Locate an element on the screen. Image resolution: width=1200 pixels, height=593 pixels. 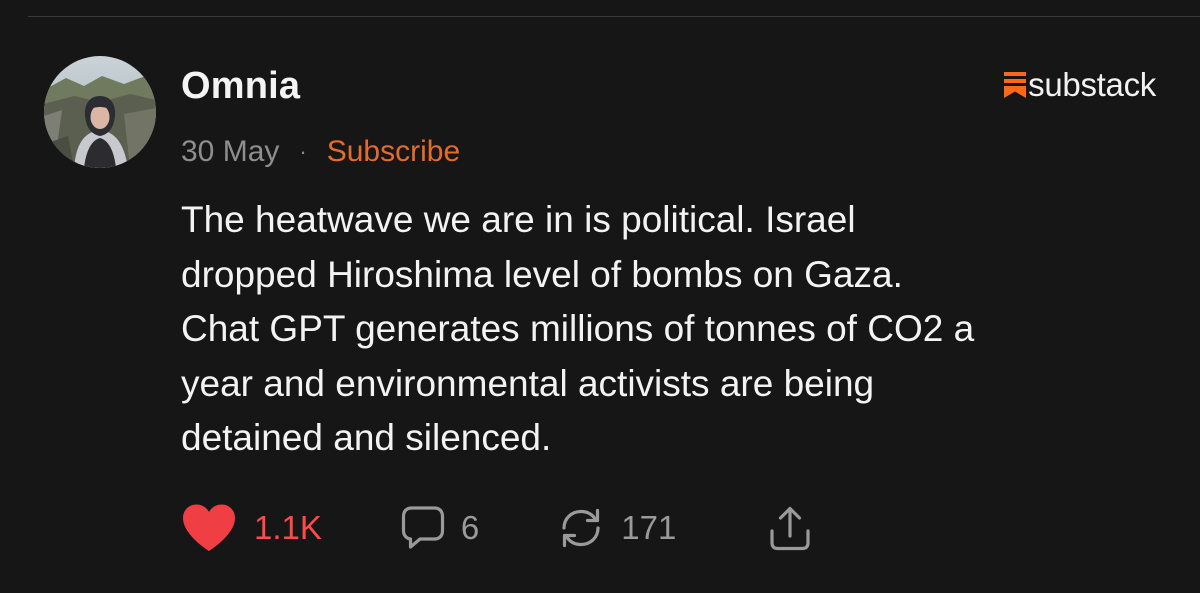
post-meta: 30 May · Subscribe is located at coordinates (320, 152).